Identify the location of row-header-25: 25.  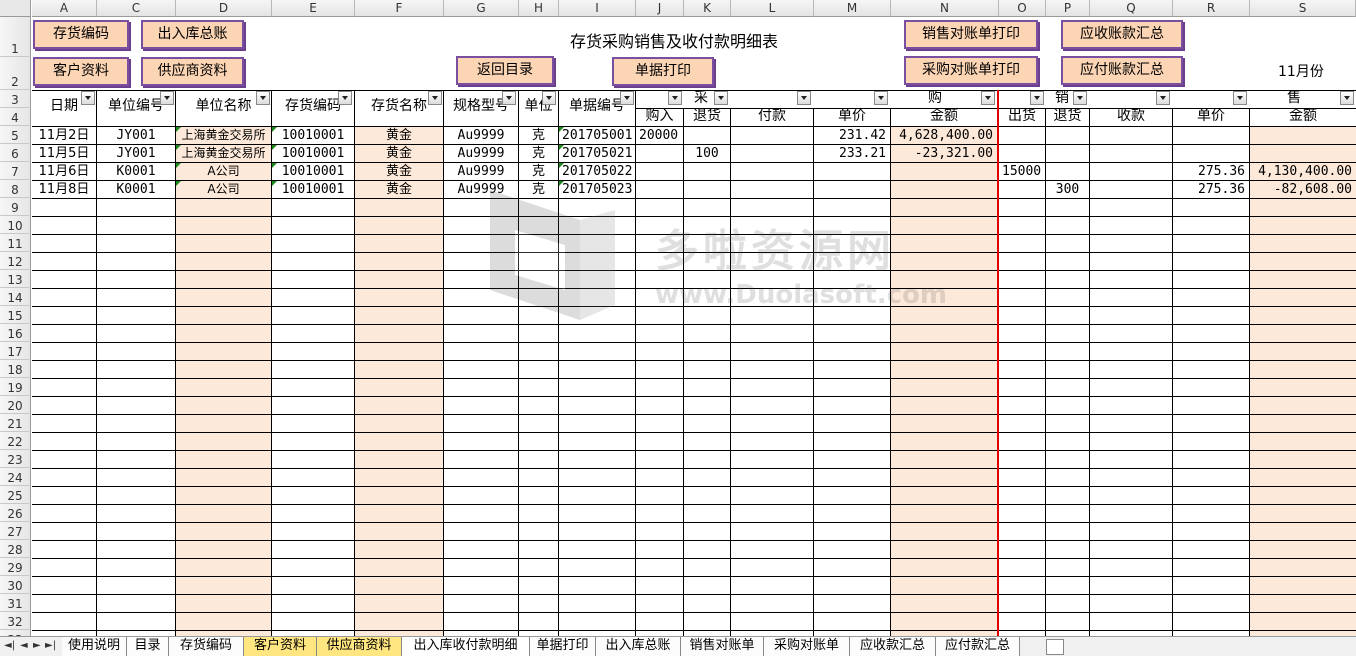
(15, 495).